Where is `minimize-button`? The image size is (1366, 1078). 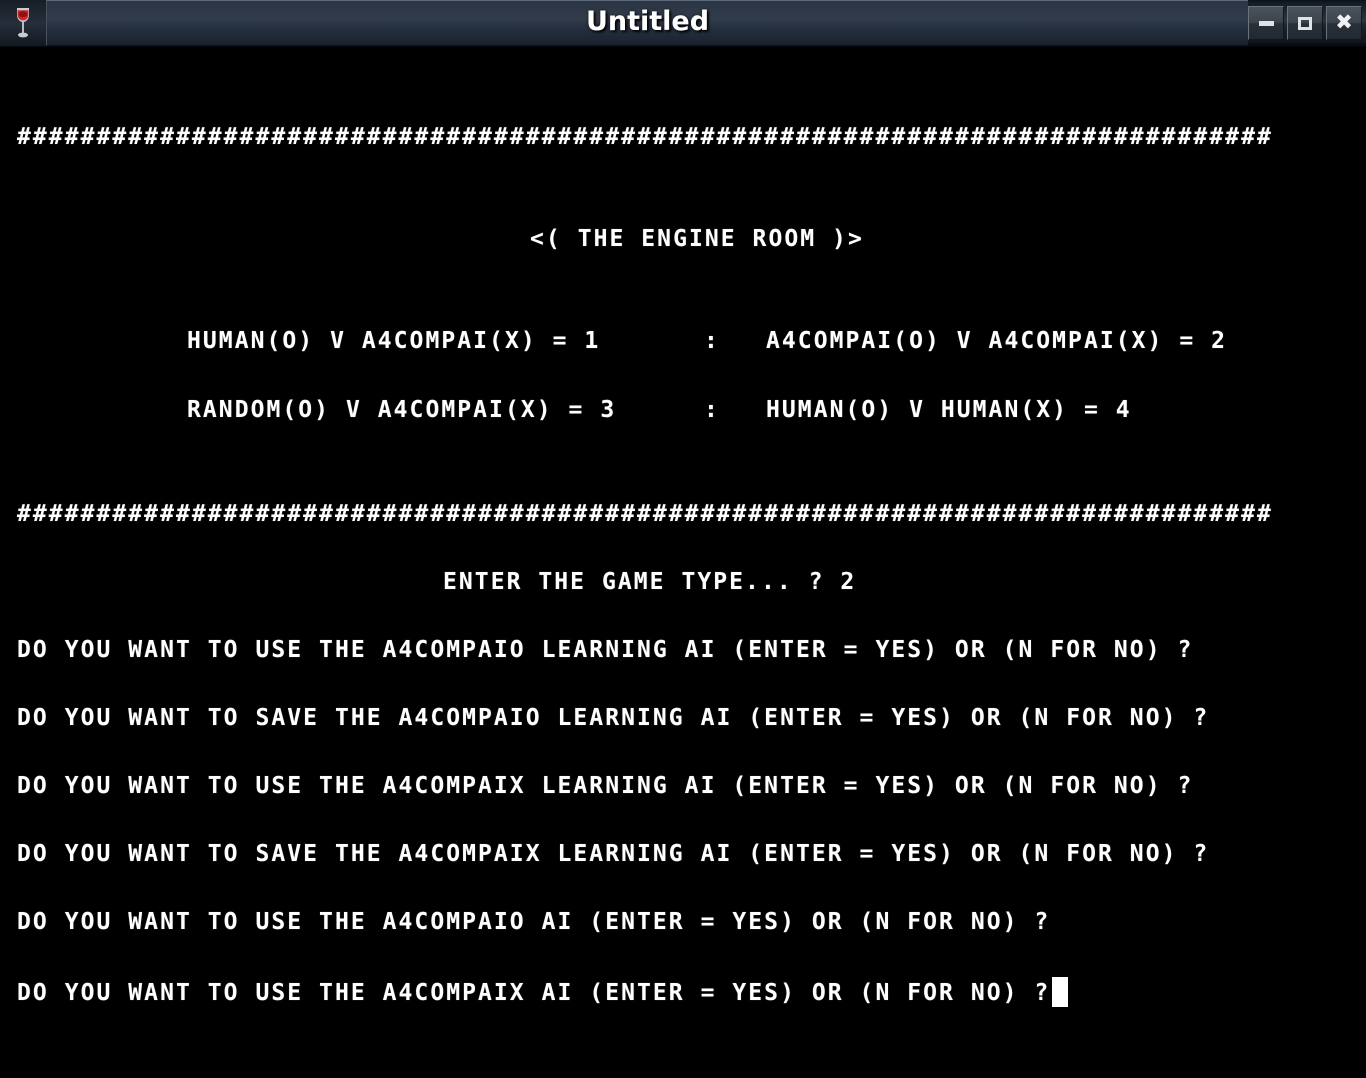 minimize-button is located at coordinates (1266, 23).